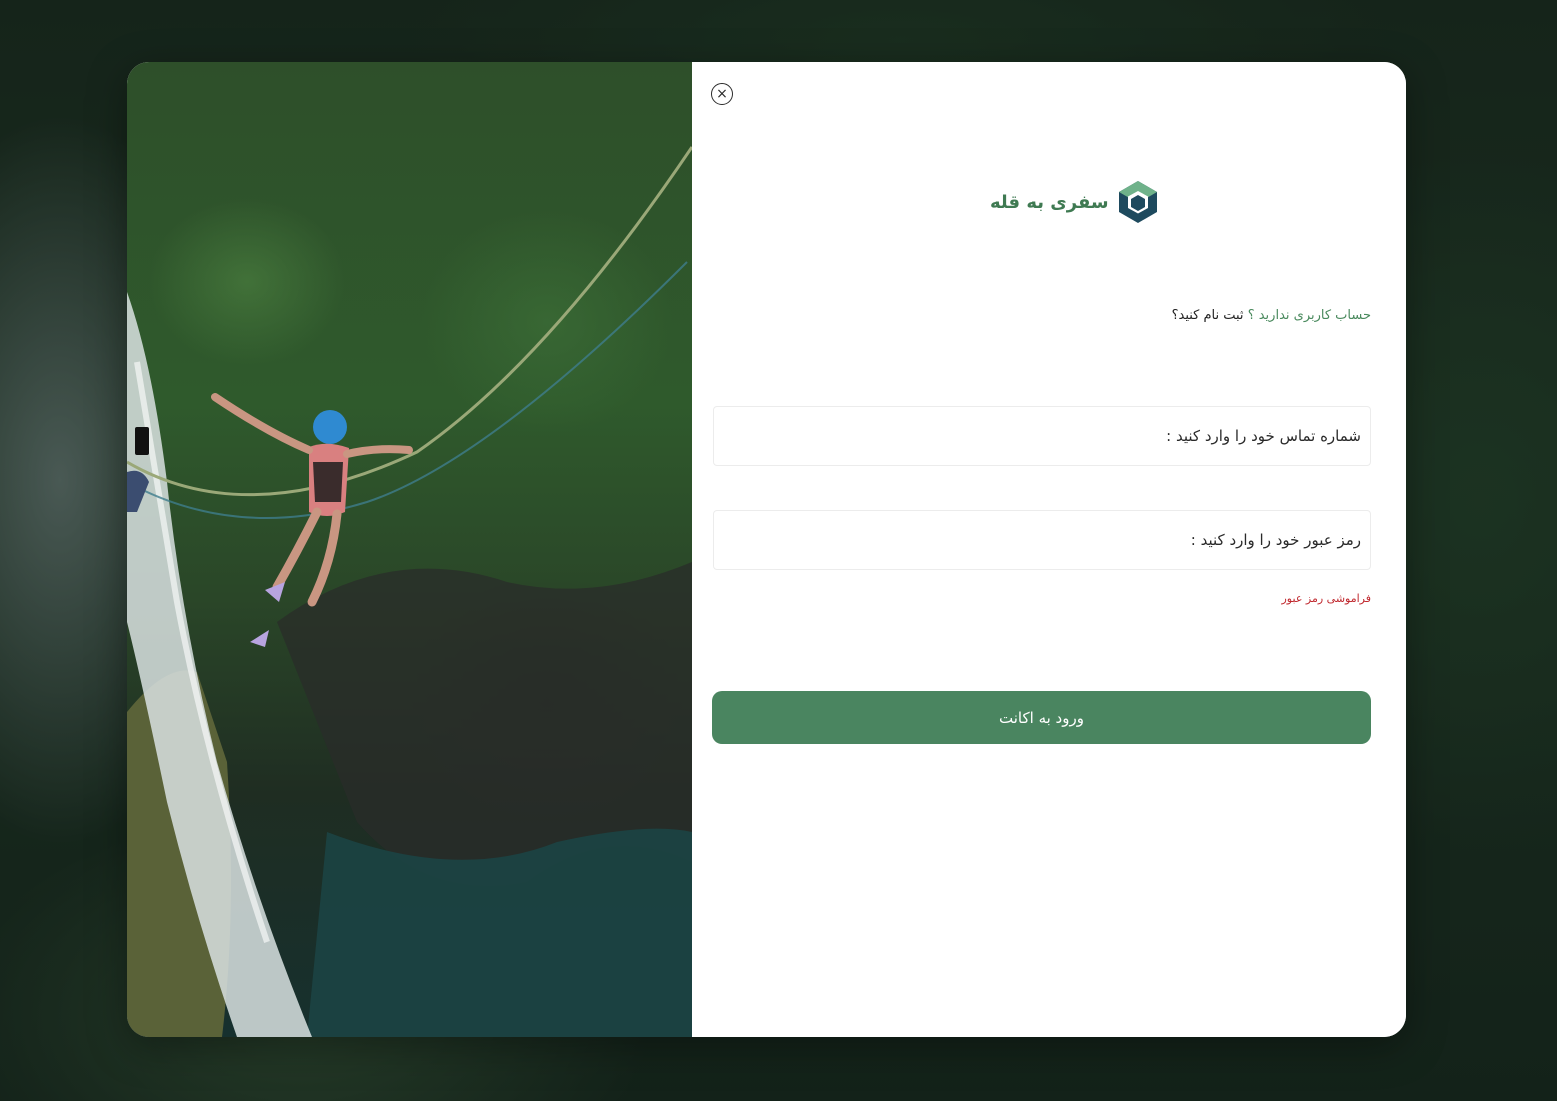 The height and width of the screenshot is (1101, 1557). I want to click on password-input, so click(1042, 540).